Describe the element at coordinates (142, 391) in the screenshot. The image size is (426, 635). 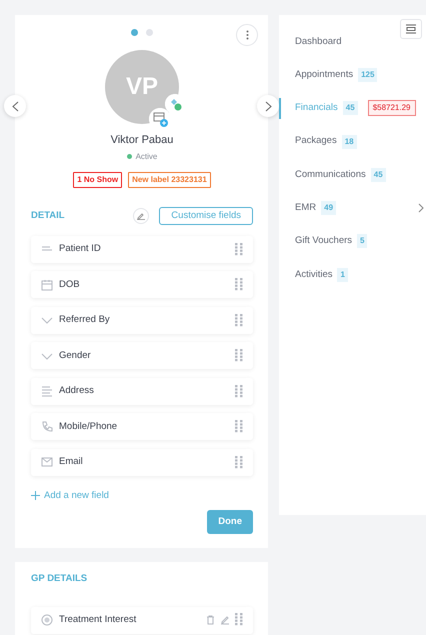
I see `form-field-row: Address` at that location.